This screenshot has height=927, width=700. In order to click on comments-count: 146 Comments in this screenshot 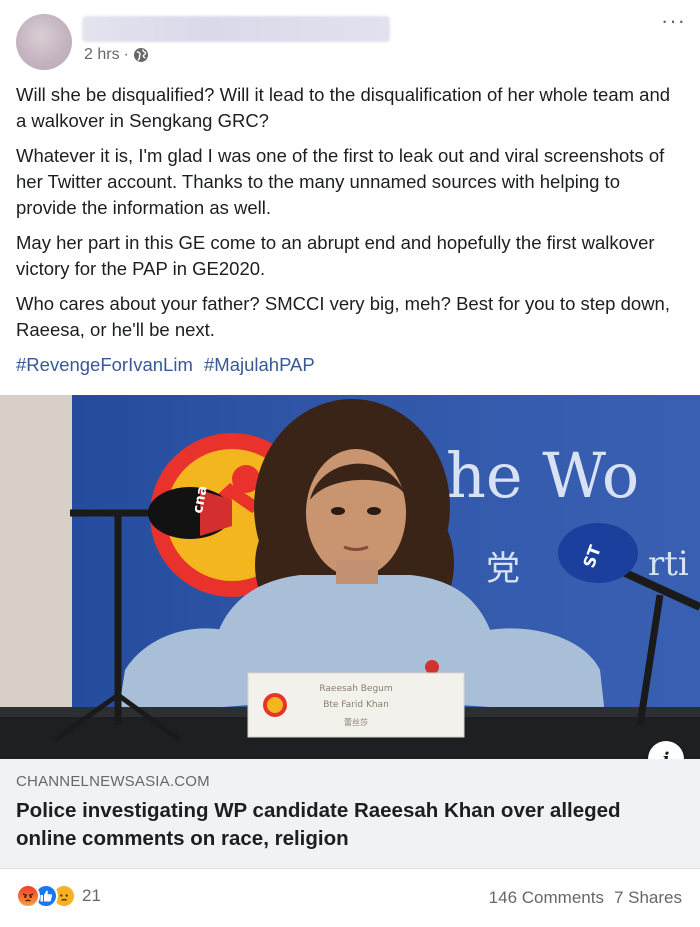, I will do `click(546, 898)`.